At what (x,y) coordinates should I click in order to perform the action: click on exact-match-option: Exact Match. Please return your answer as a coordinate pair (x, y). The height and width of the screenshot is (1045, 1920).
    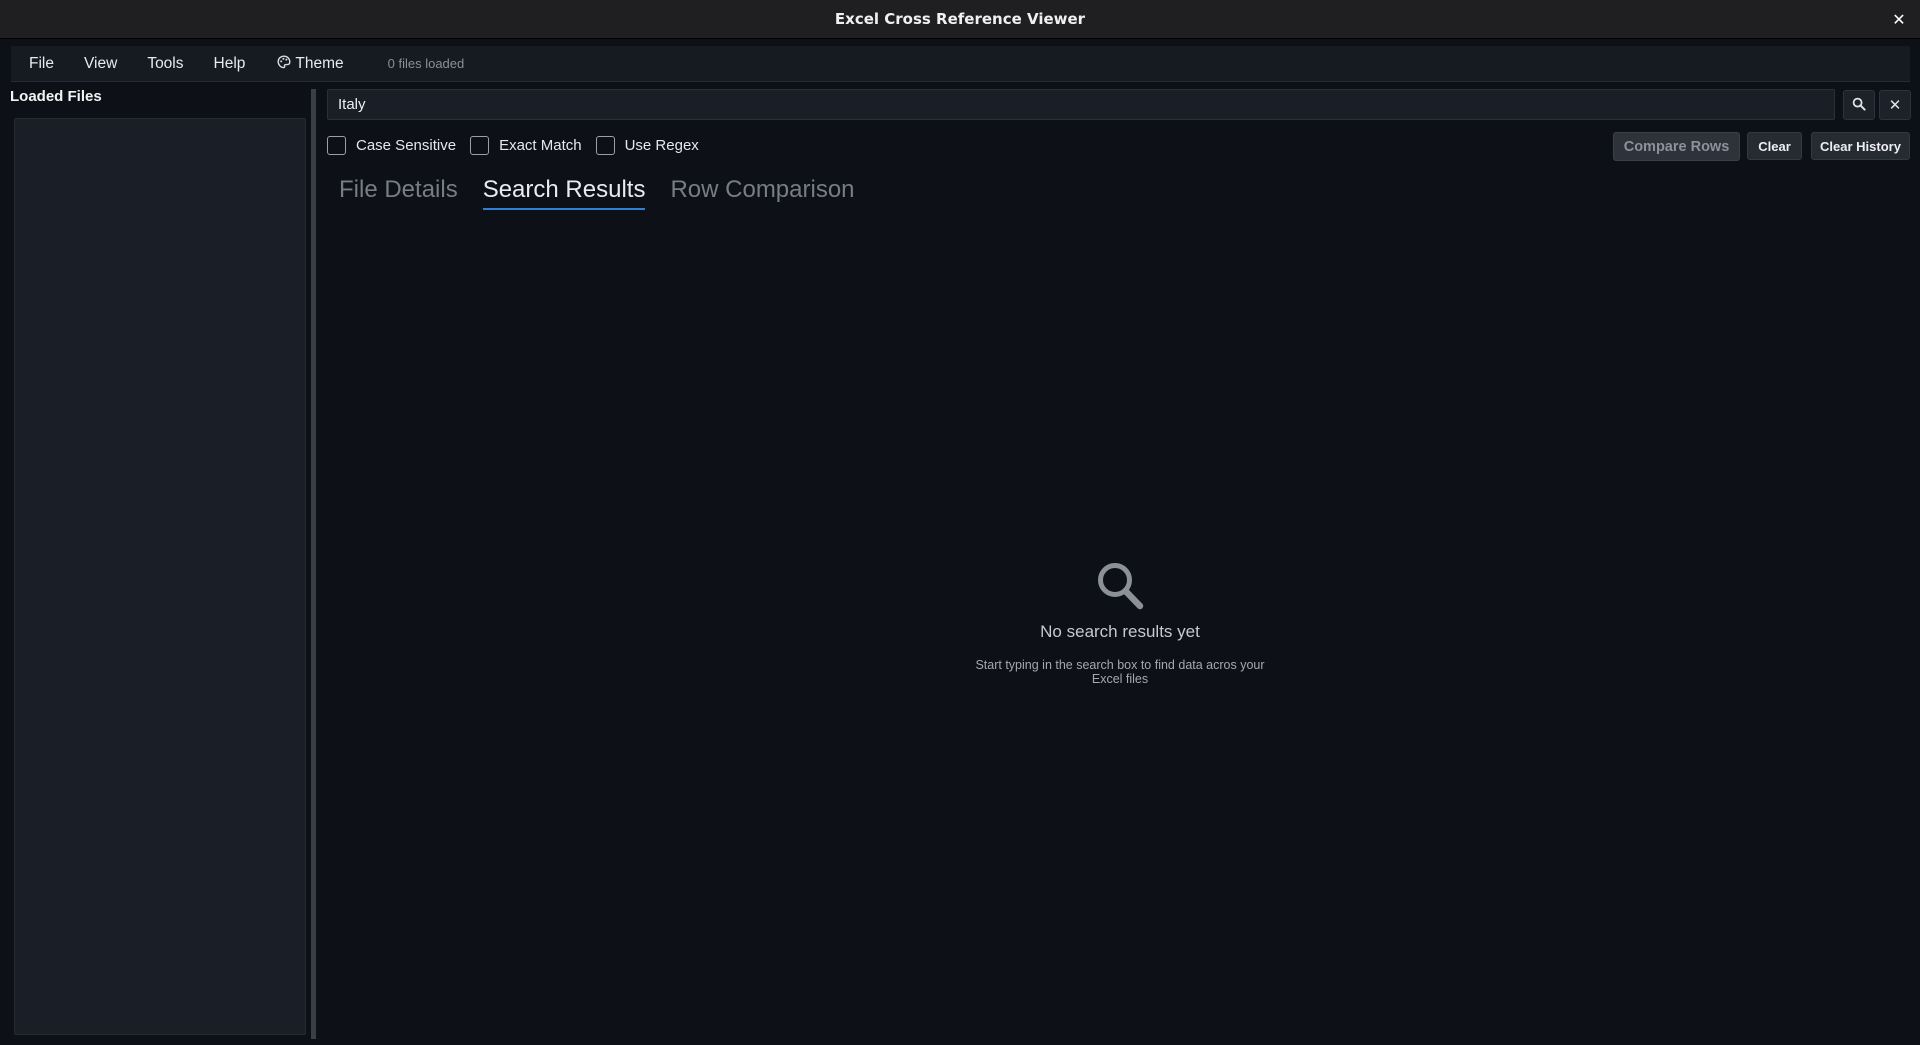
    Looking at the image, I should click on (526, 145).